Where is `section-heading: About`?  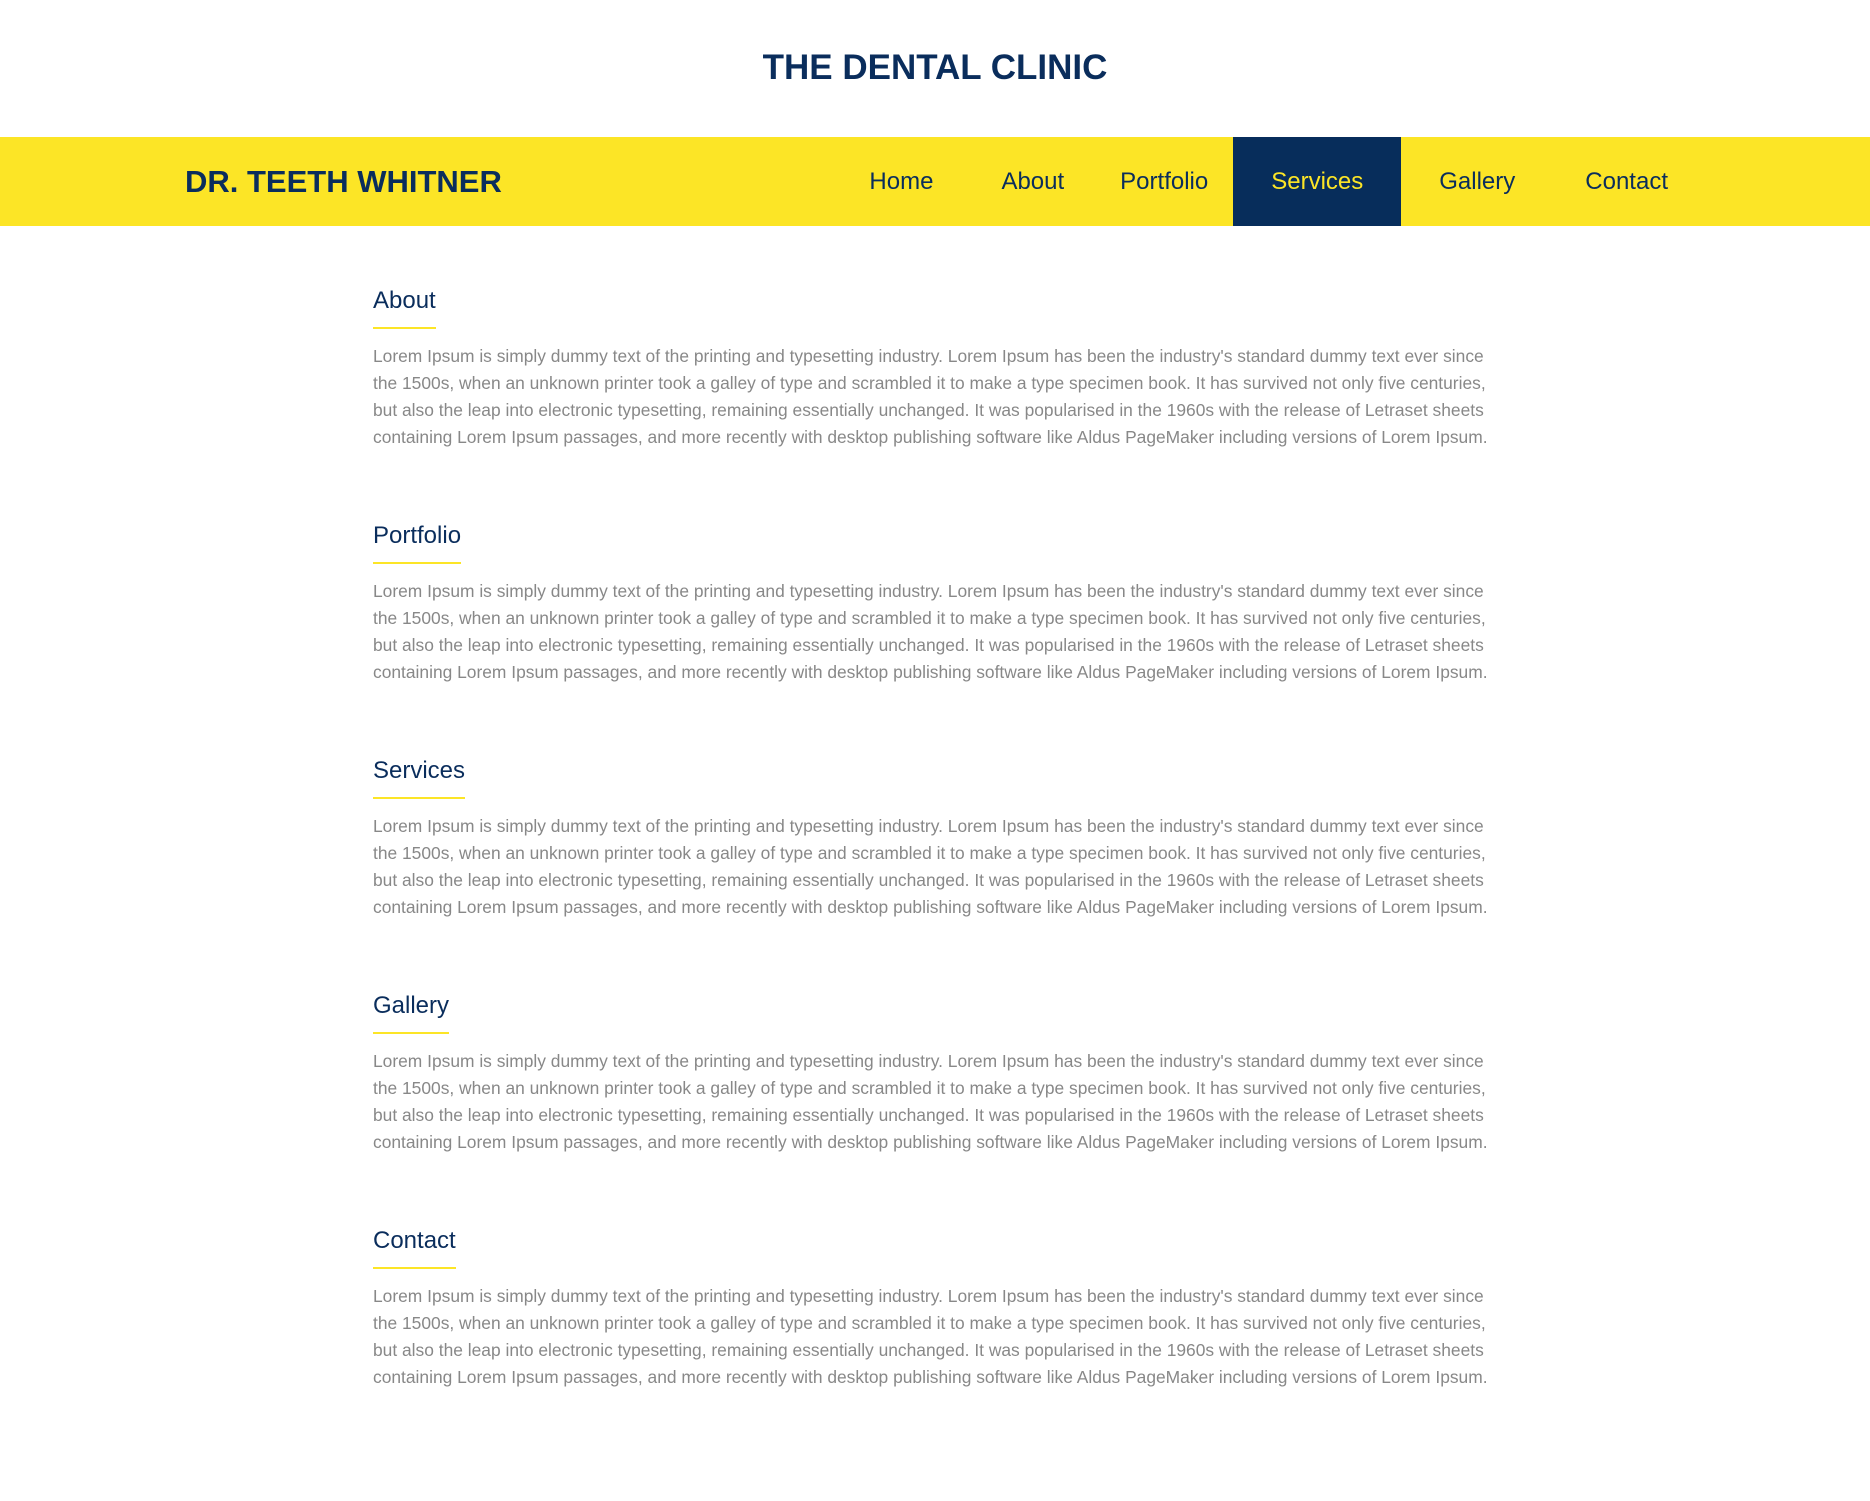 section-heading: About is located at coordinates (404, 307).